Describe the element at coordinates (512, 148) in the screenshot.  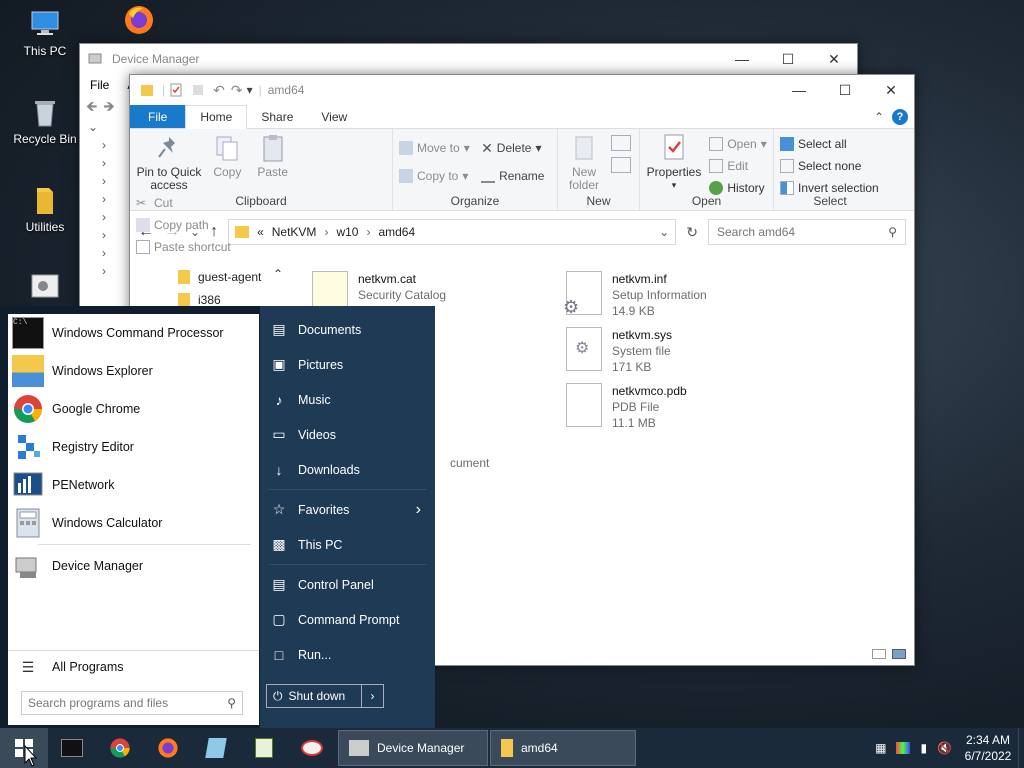
I see `delete-button: ✕ Delete ▾` at that location.